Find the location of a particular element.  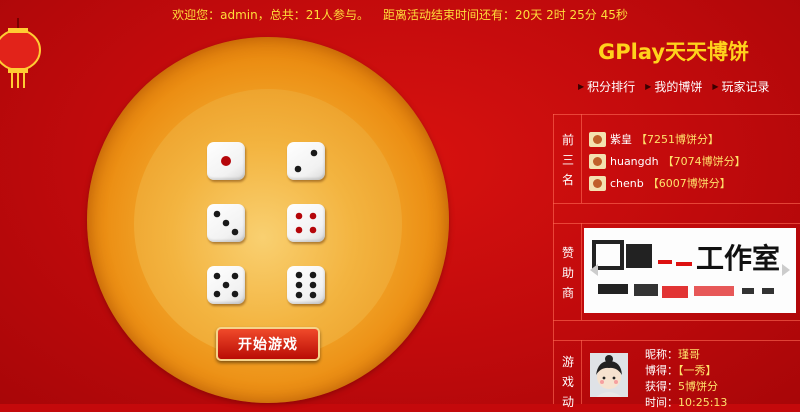

lantern-icon is located at coordinates (20, 53).